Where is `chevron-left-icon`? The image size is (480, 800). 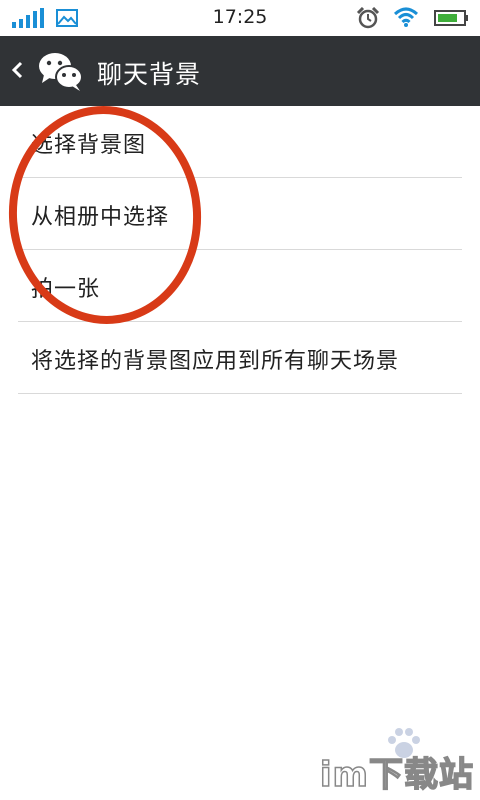 chevron-left-icon is located at coordinates (17, 70).